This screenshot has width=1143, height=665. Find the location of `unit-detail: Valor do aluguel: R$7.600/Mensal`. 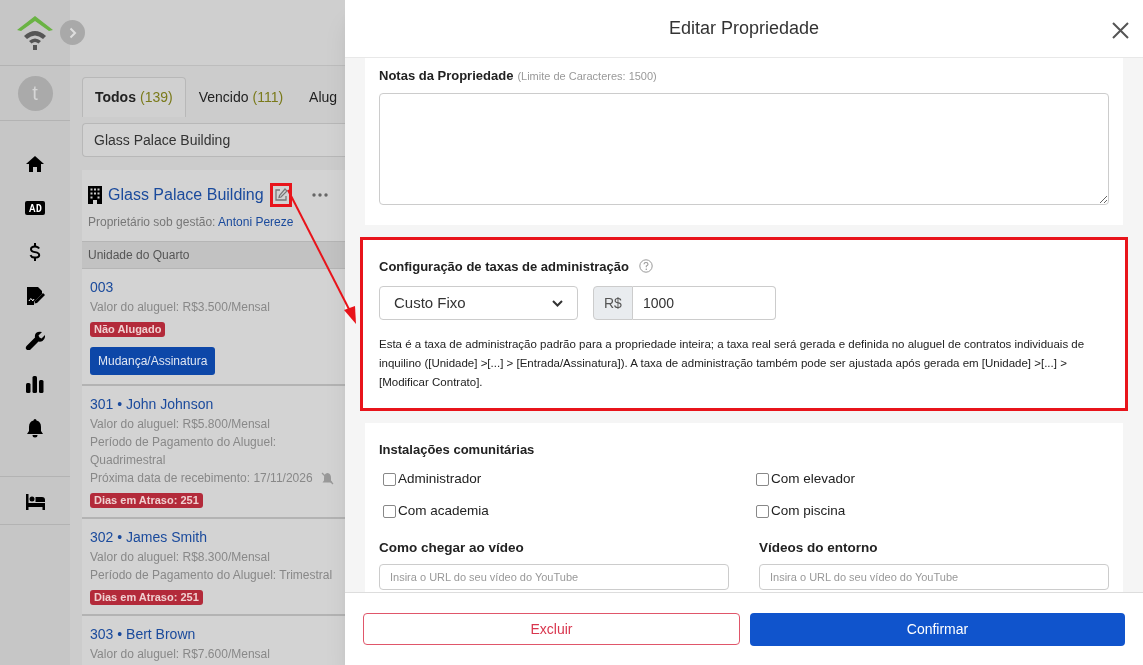

unit-detail: Valor do aluguel: R$7.600/Mensal is located at coordinates (180, 654).